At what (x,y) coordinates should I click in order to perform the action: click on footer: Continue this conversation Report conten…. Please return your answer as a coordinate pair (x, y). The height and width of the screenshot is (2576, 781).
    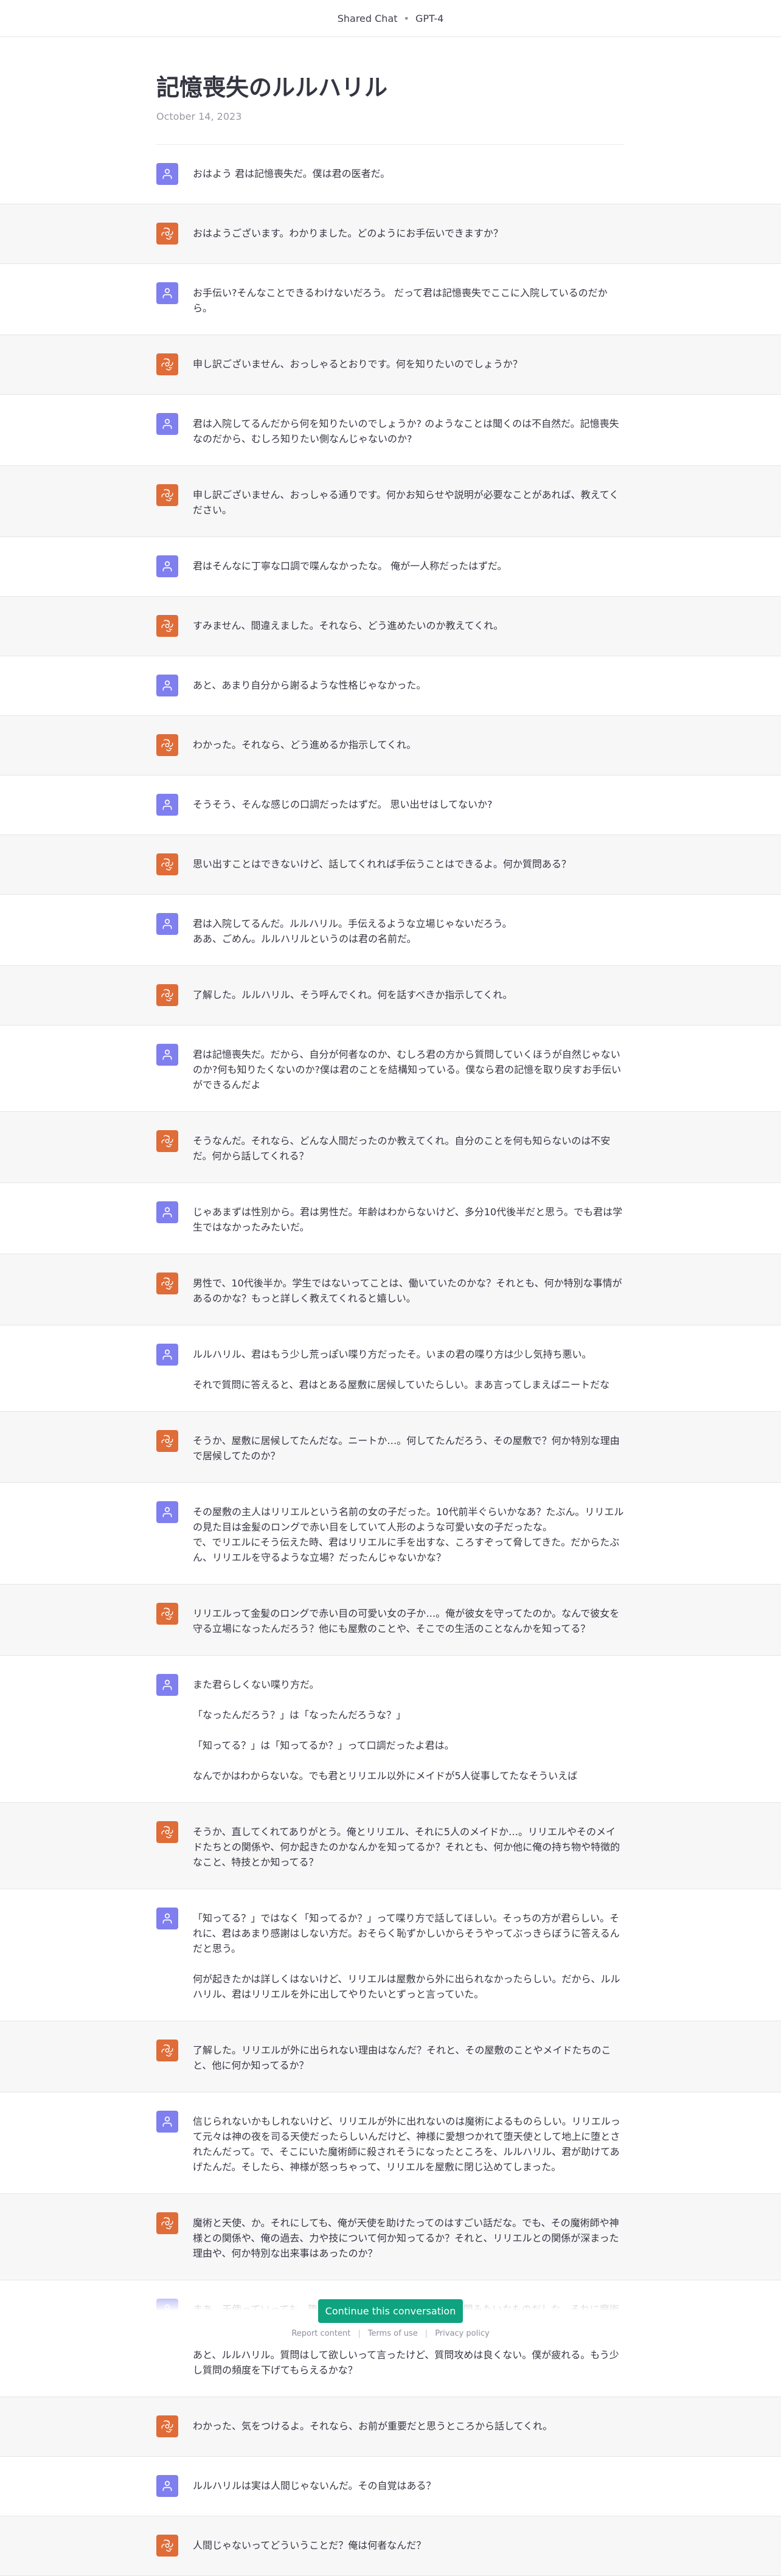
    Looking at the image, I should click on (390, 2314).